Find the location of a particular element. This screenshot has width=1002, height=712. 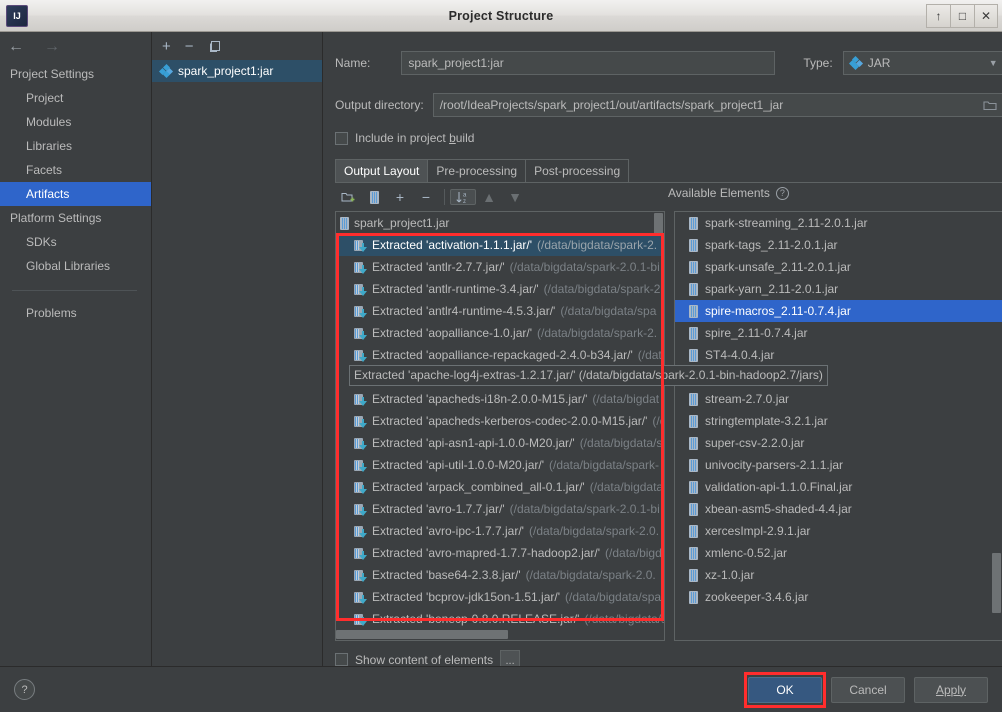

available-vertical-scrollbar is located at coordinates (996, 426).